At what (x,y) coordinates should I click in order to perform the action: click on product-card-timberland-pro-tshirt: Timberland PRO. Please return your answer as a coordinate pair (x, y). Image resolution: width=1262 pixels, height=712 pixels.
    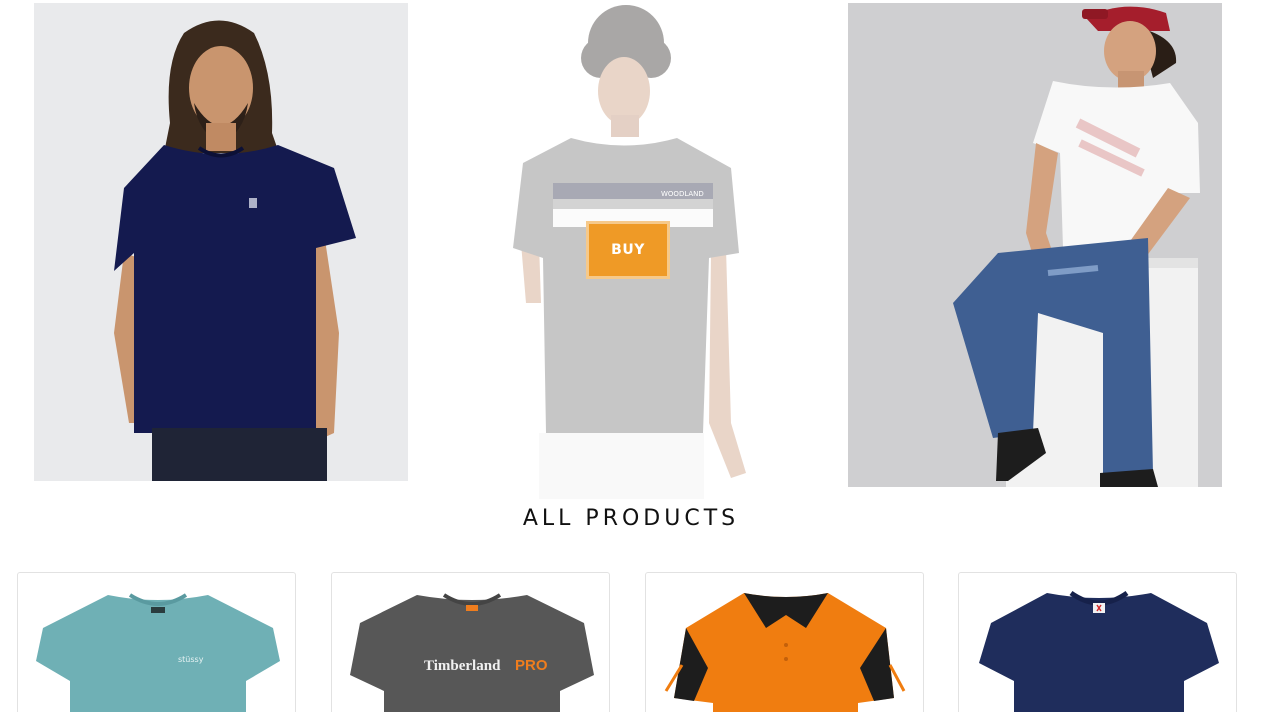
    Looking at the image, I should click on (470, 642).